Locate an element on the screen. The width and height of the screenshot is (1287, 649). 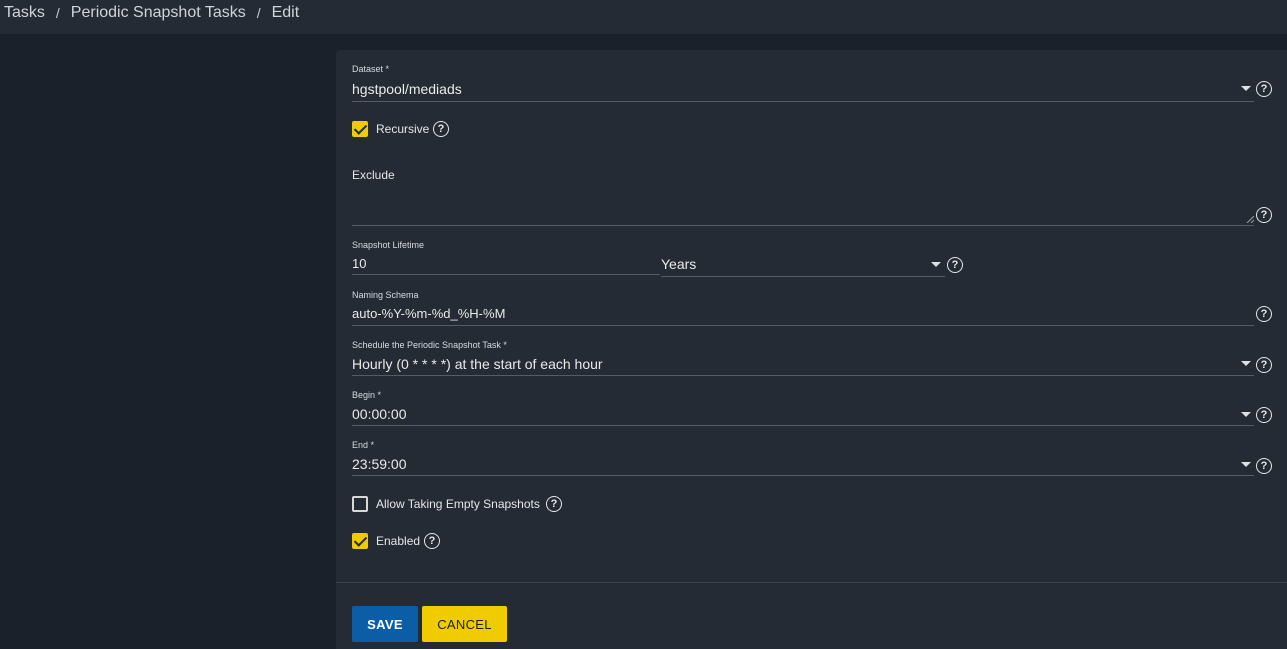
begin-field: Begin * 00:00:00 is located at coordinates (379, 406).